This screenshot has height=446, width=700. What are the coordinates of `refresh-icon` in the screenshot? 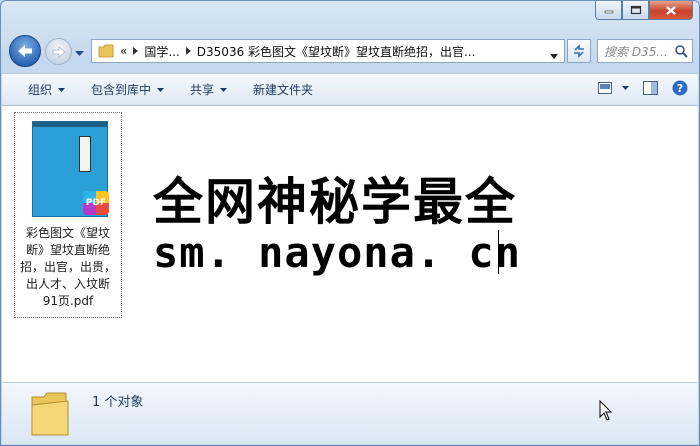 It's located at (579, 51).